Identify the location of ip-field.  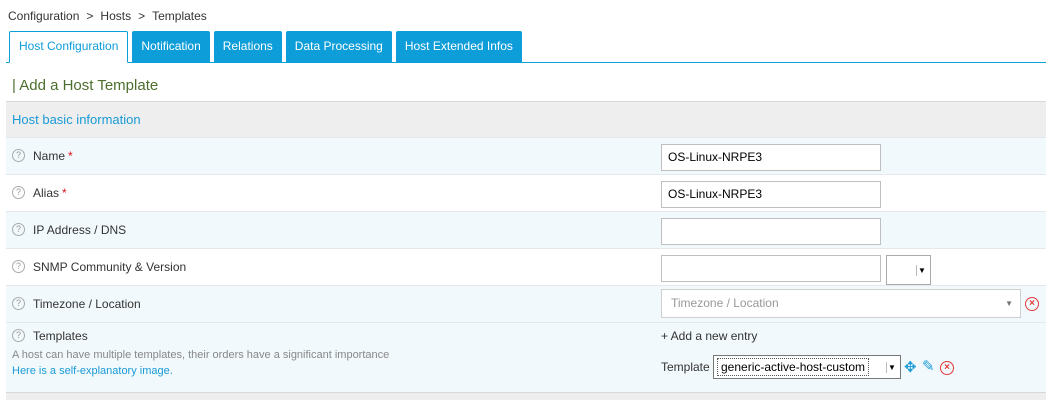
(771, 231).